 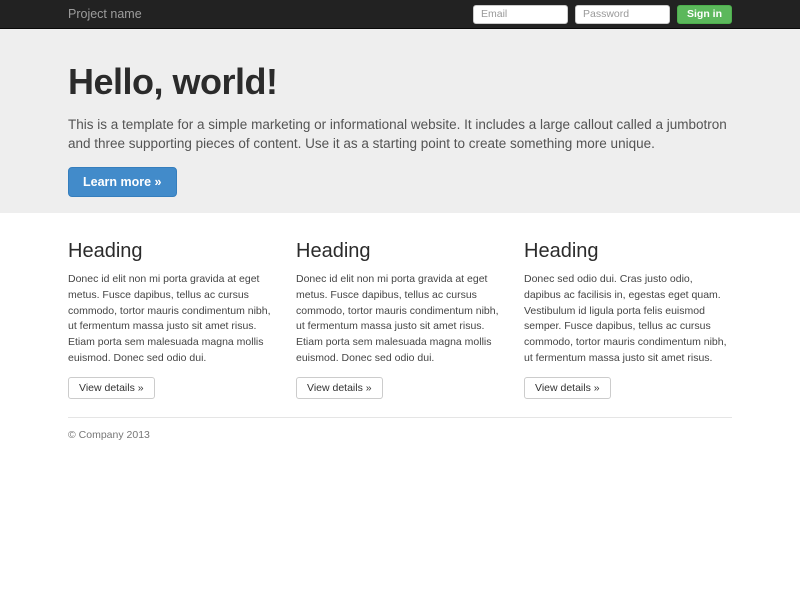 What do you see at coordinates (400, 14) in the screenshot?
I see `navbar: Project name Sign in` at bounding box center [400, 14].